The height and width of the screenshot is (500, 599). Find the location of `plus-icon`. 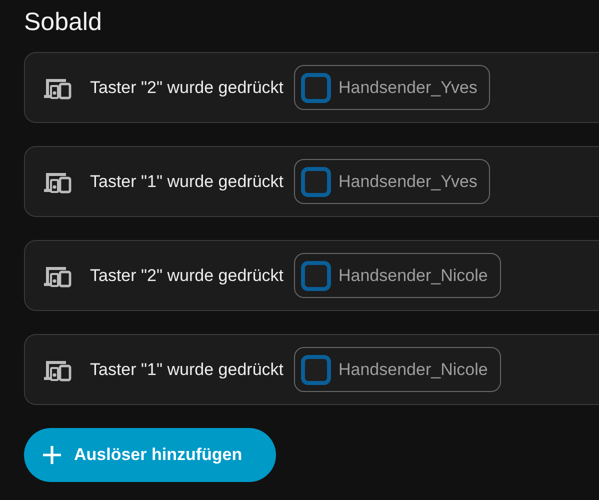

plus-icon is located at coordinates (52, 455).